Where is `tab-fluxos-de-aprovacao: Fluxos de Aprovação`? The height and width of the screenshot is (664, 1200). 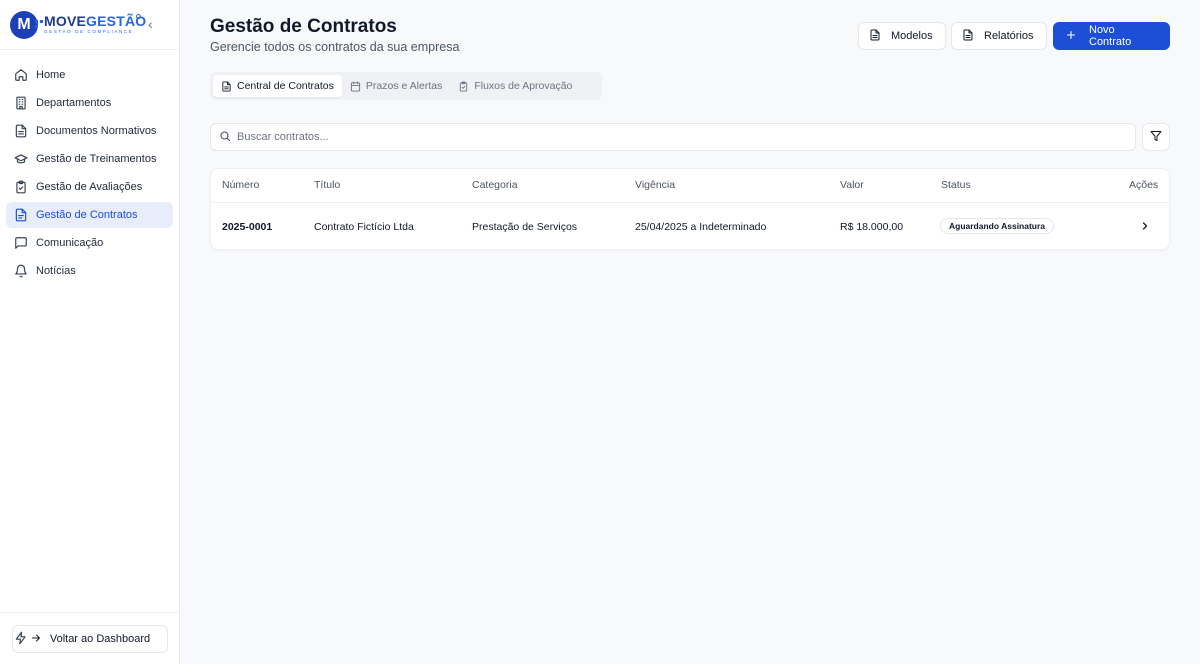
tab-fluxos-de-aprovacao: Fluxos de Aprovação is located at coordinates (515, 86).